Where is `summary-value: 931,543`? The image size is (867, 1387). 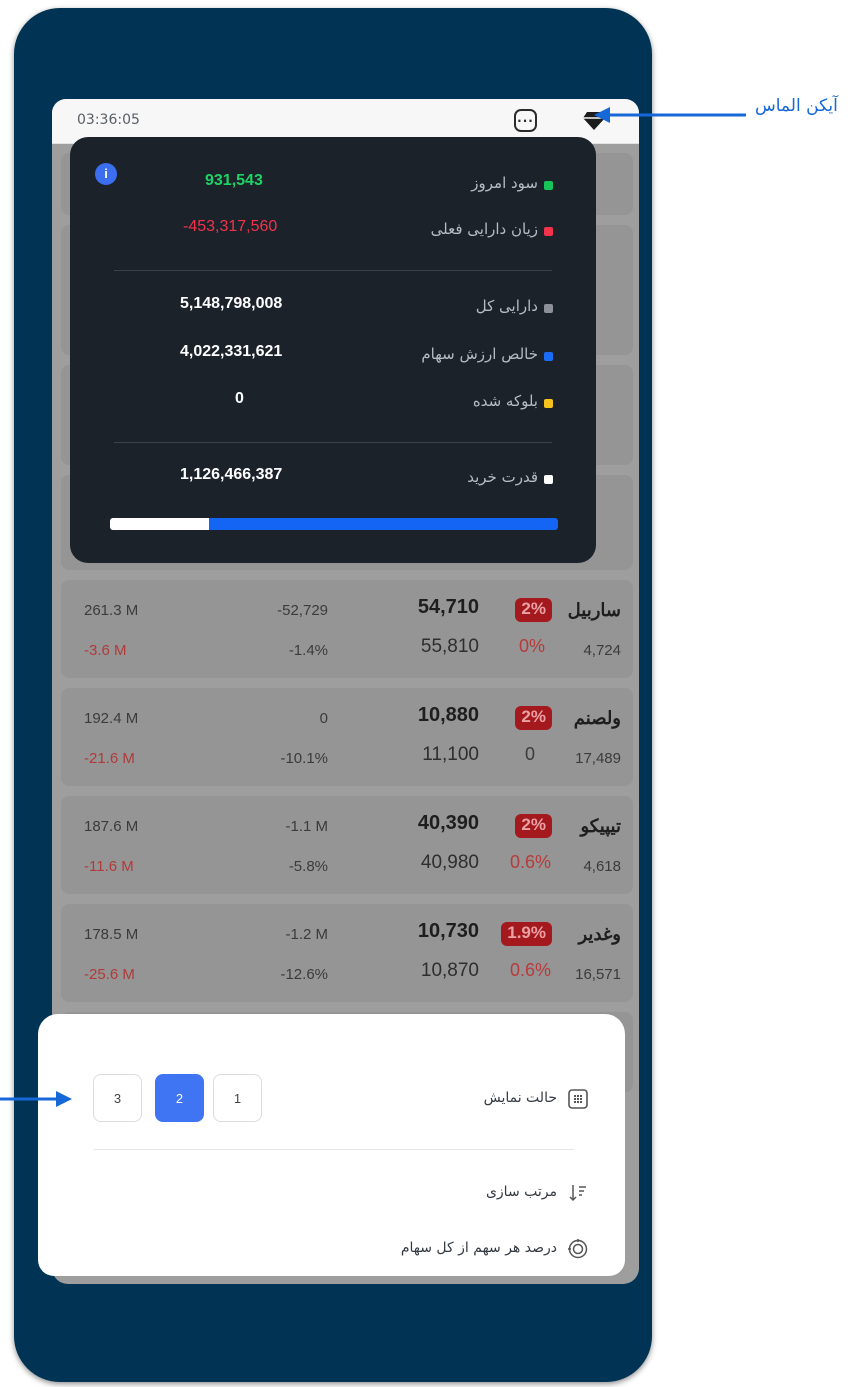 summary-value: 931,543 is located at coordinates (234, 180).